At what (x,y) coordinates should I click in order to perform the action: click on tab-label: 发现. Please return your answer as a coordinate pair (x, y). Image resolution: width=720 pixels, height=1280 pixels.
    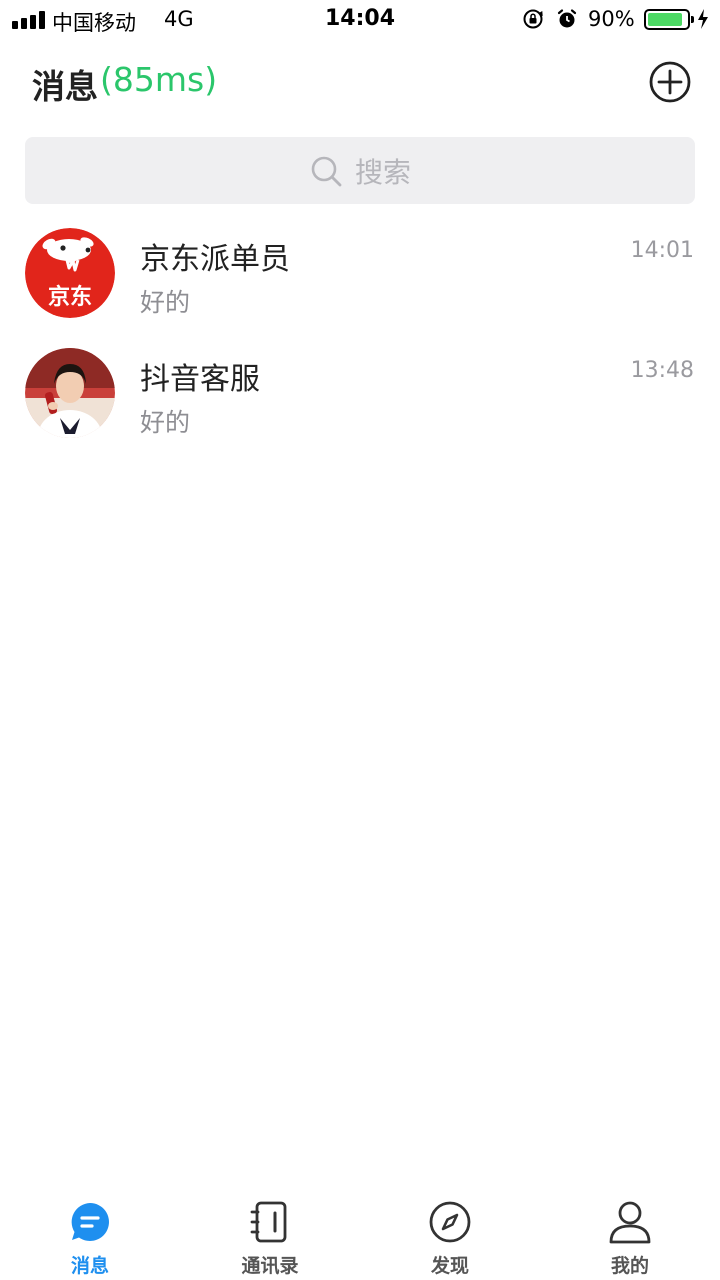
    Looking at the image, I should click on (449, 1266).